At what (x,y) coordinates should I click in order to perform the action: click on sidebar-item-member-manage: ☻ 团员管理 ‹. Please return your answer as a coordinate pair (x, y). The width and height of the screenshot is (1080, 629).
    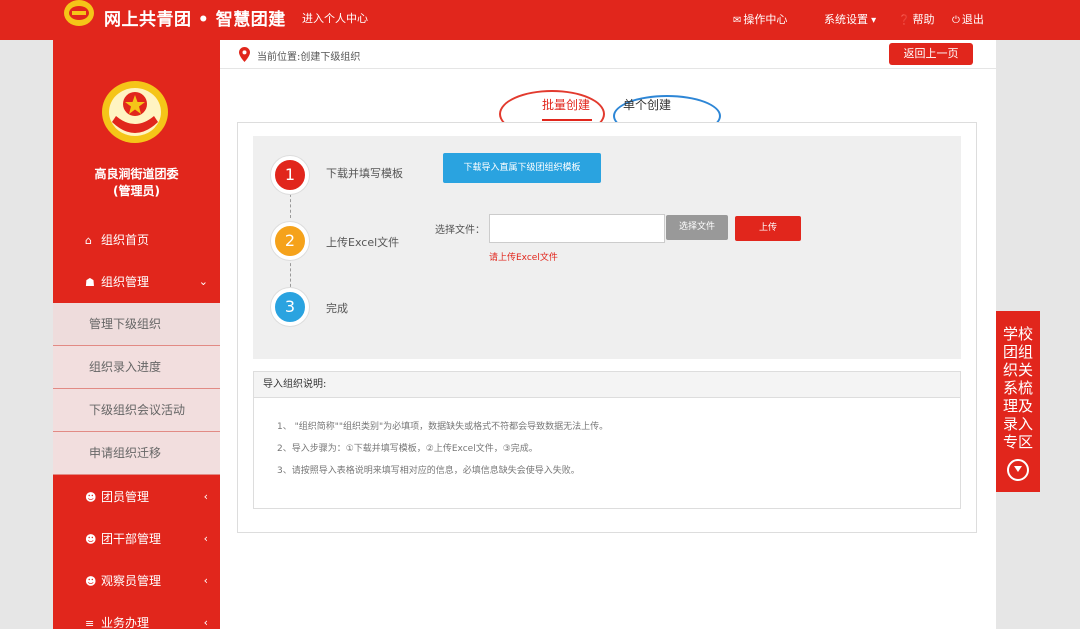
    Looking at the image, I should click on (136, 497).